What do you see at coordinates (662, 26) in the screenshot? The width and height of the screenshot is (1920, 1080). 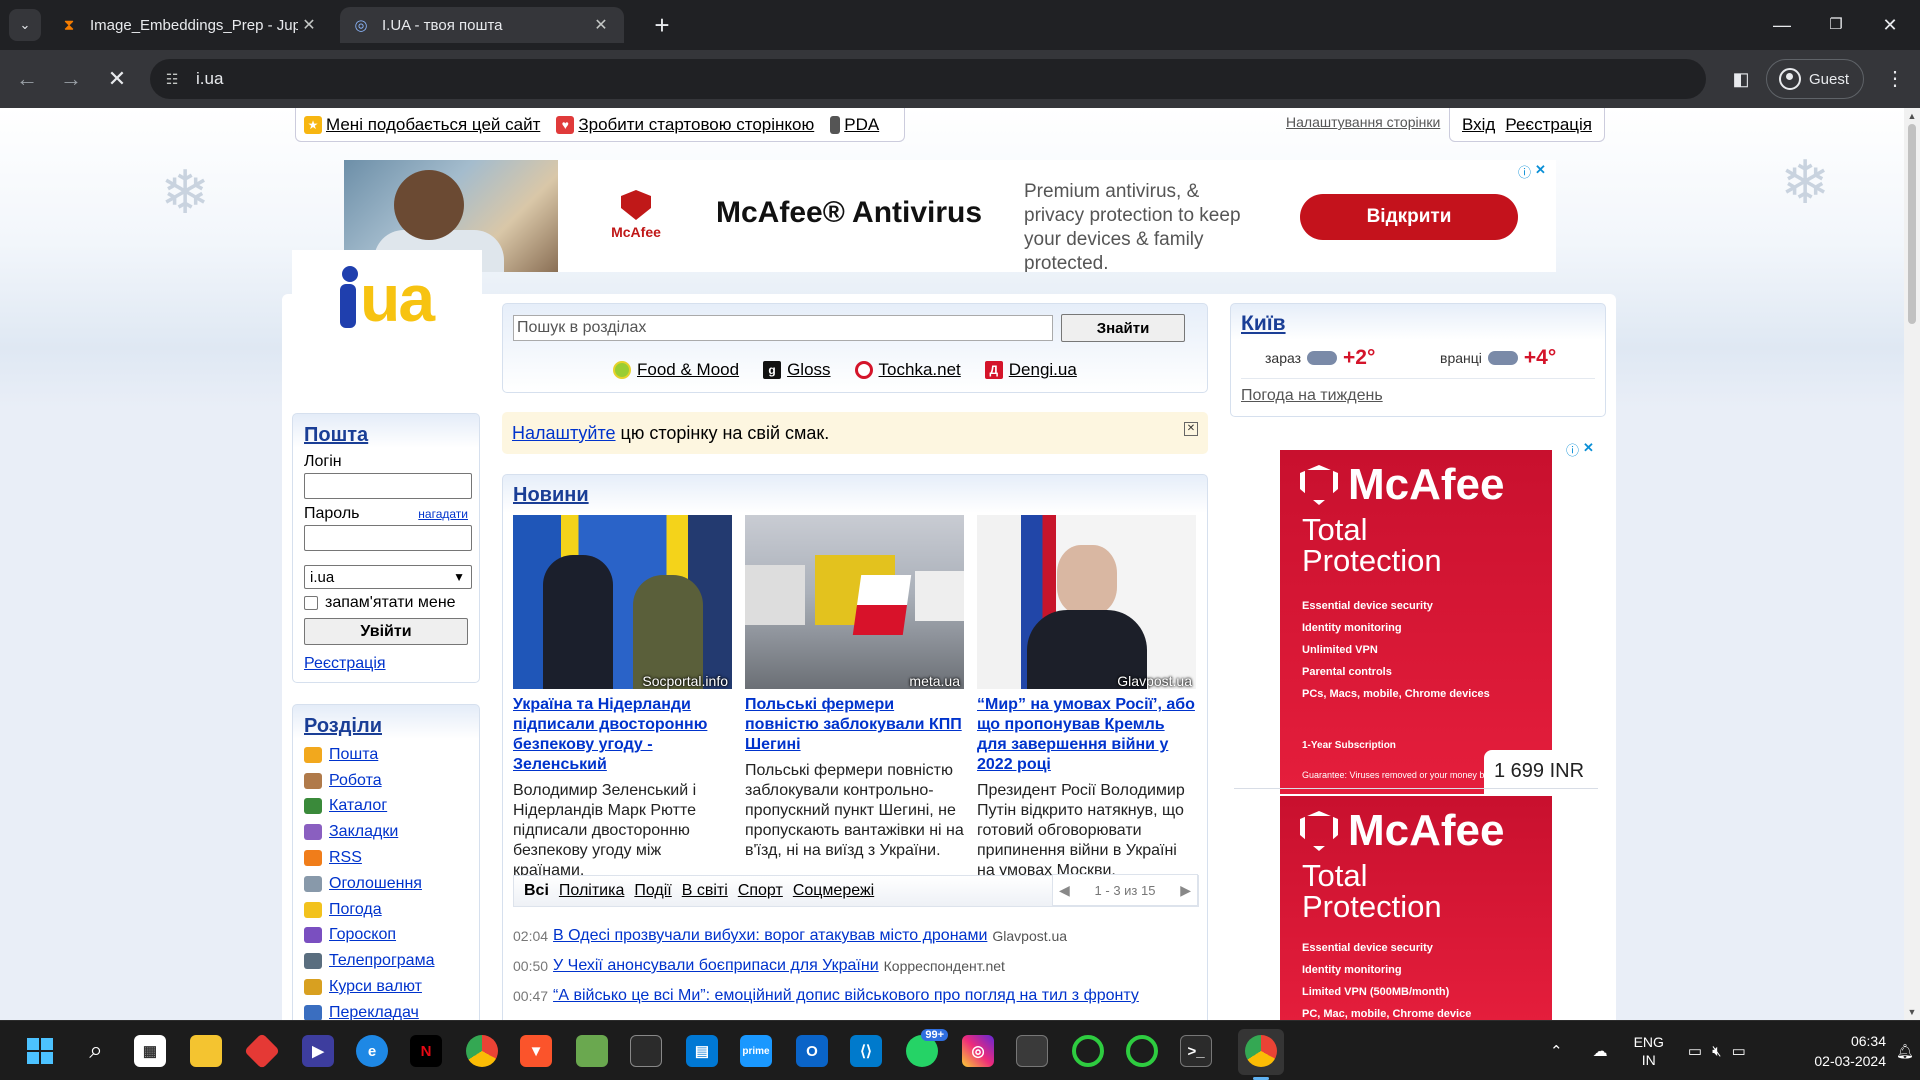 I see `new-tab-button: +` at bounding box center [662, 26].